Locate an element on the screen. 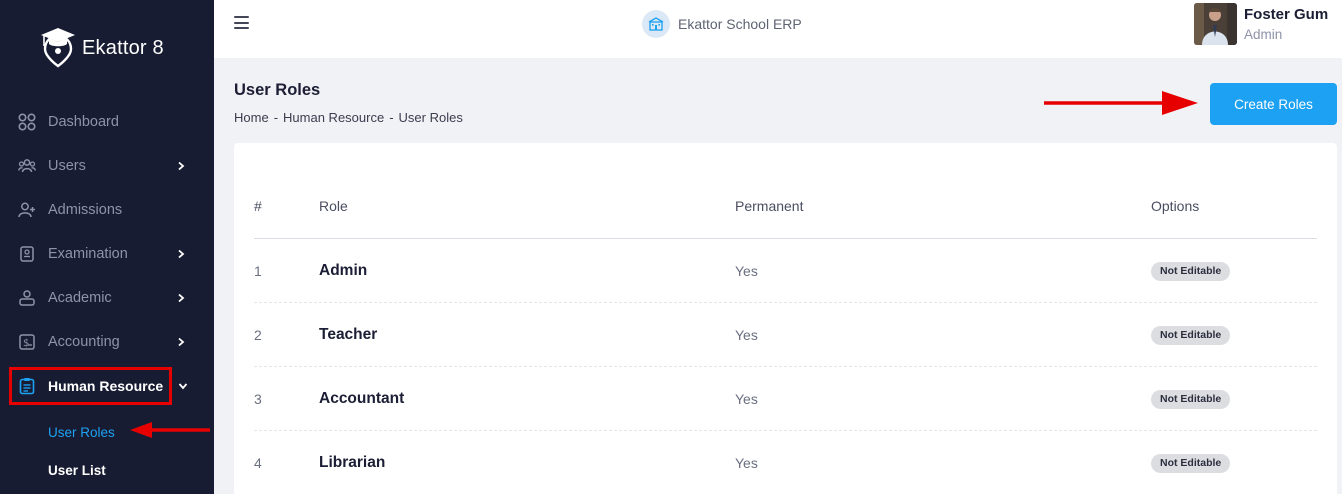  users-icon is located at coordinates (27, 166).